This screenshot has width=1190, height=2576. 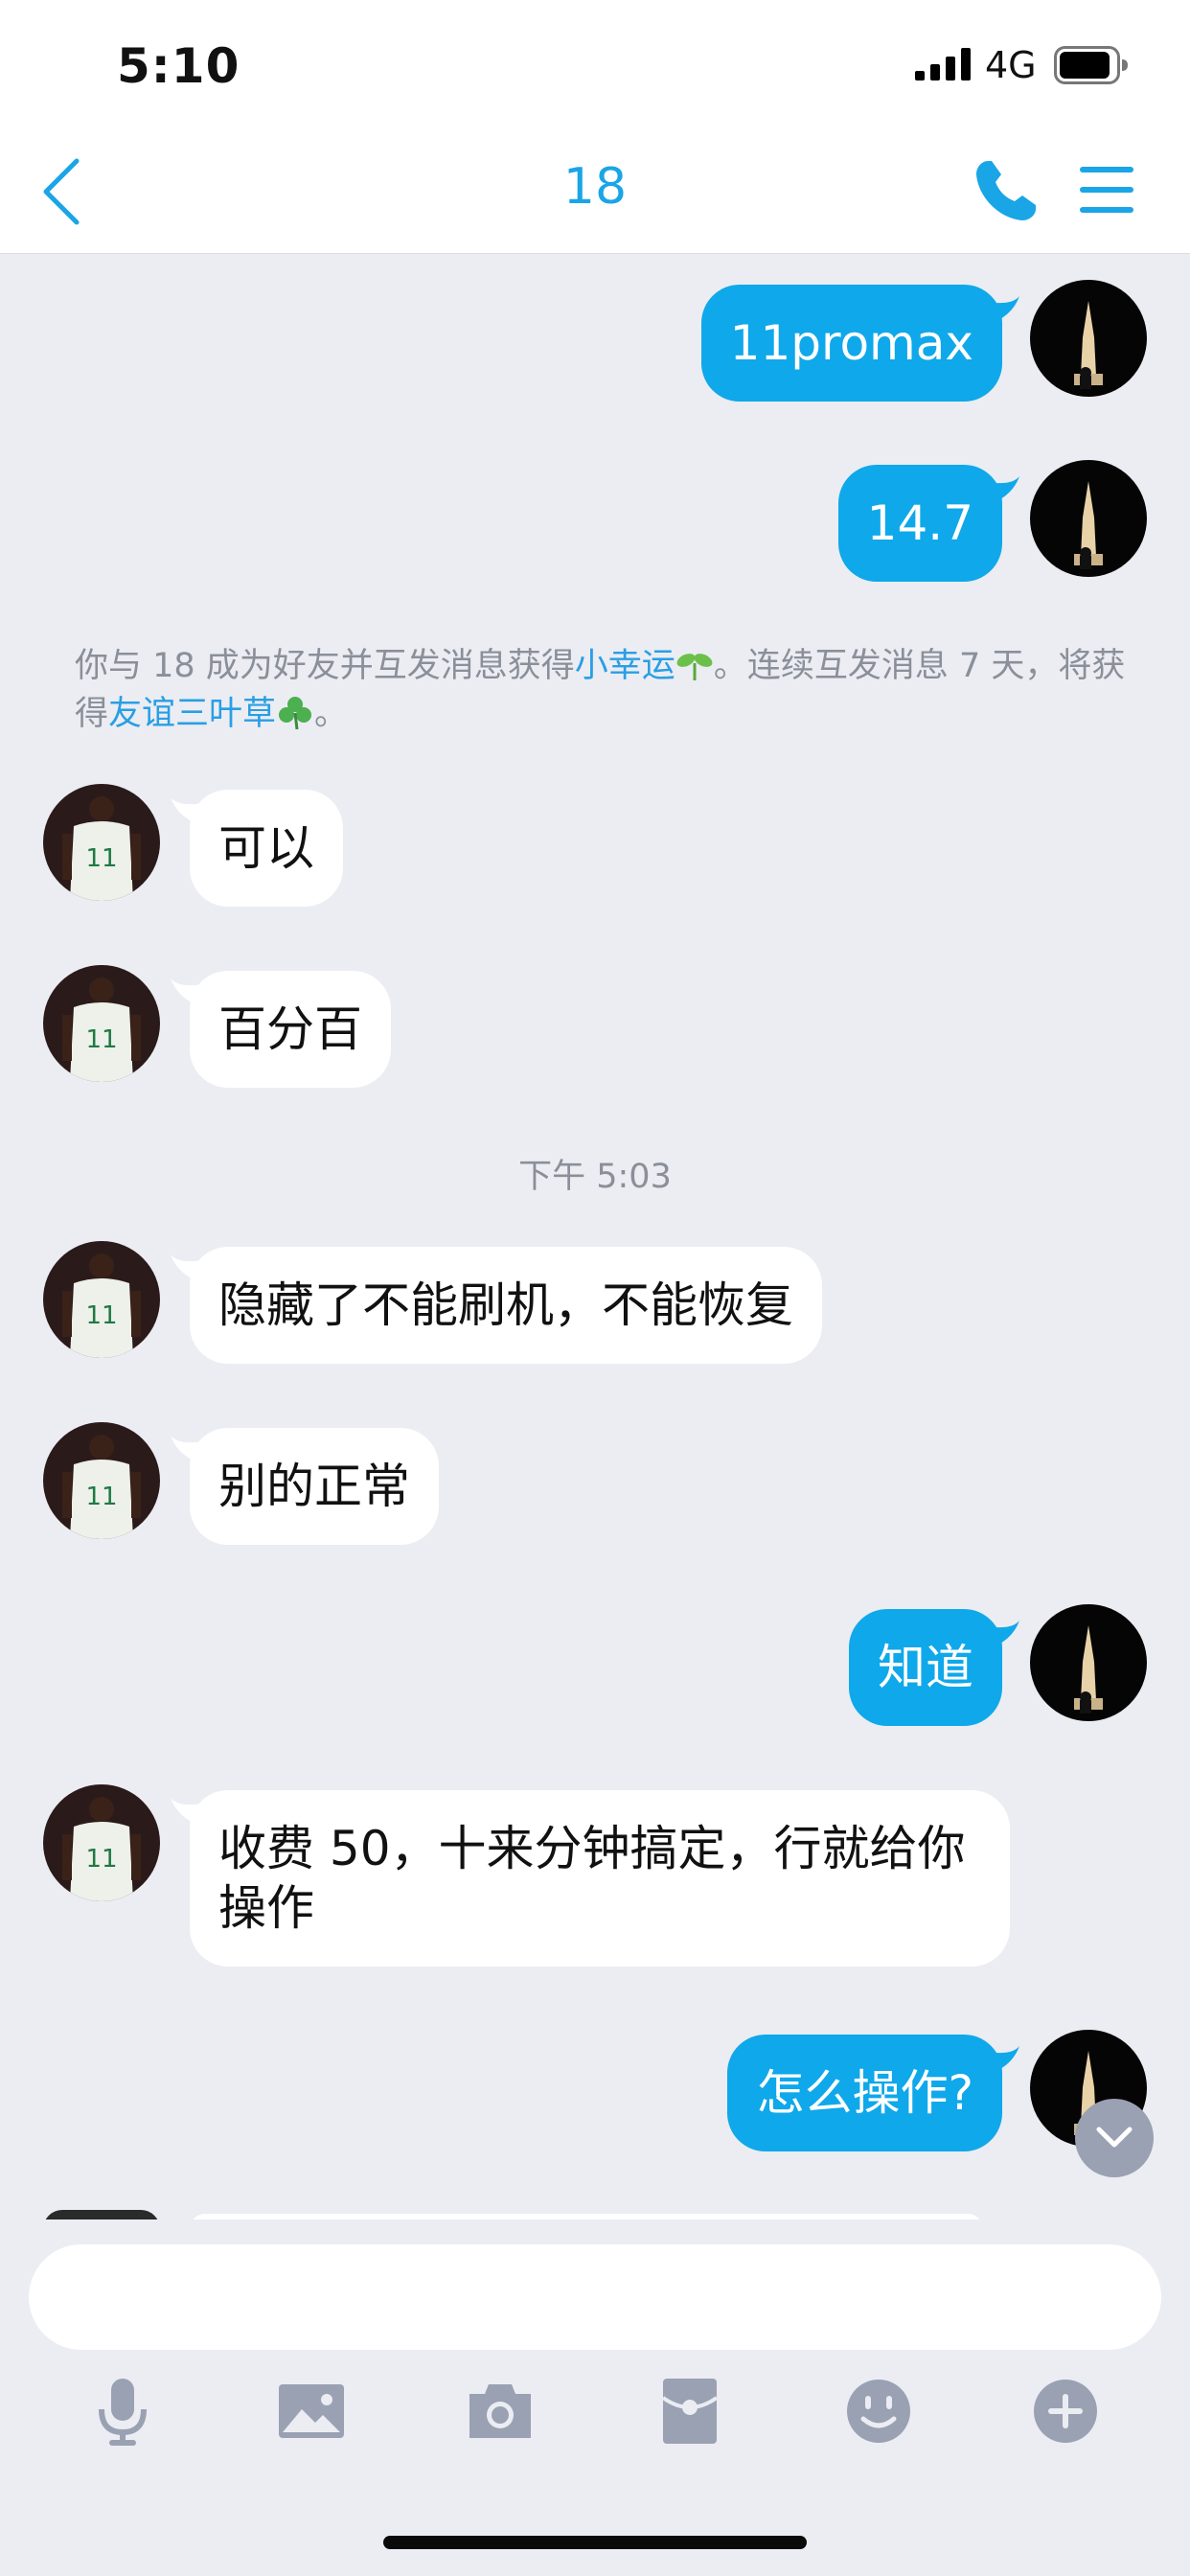 I want to click on message-input, so click(x=595, y=2297).